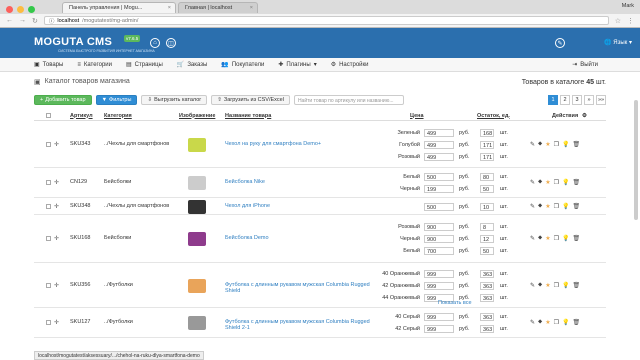 The image size is (640, 360). I want to click on select-all-checkbox, so click(48, 115).